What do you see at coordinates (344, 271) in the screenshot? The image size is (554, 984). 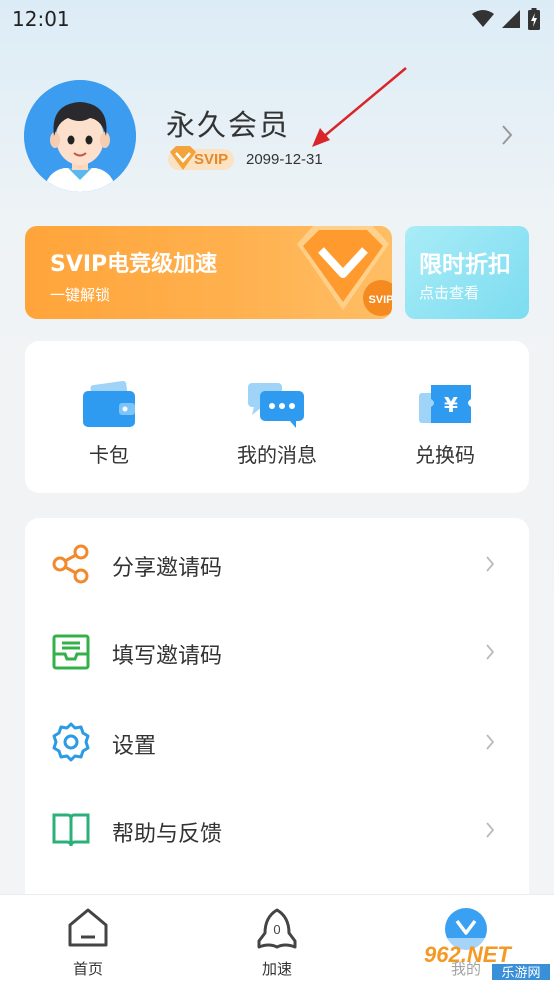 I see `svip-diamond-icon: SVIP` at bounding box center [344, 271].